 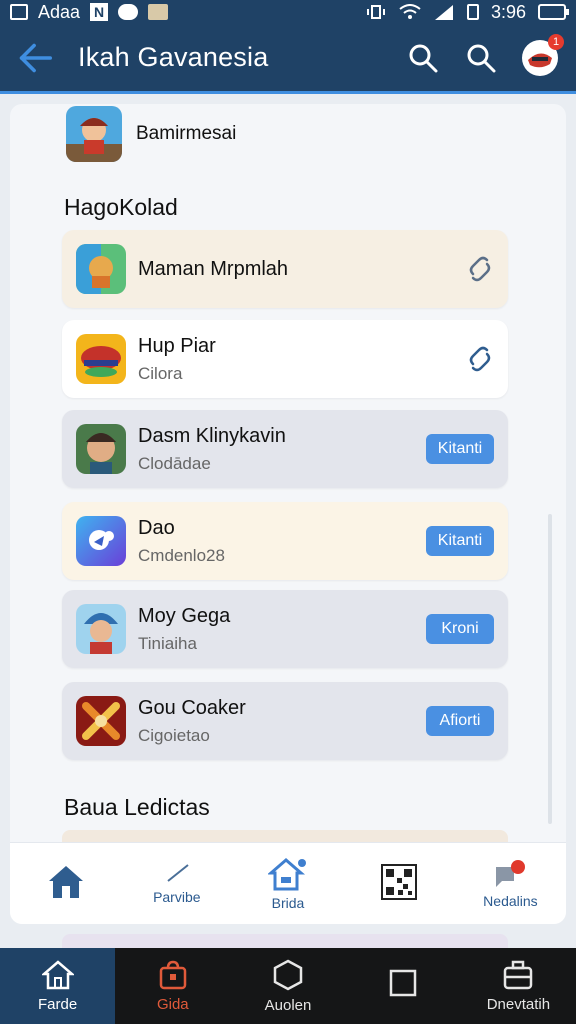 I want to click on inner-nav-parvibe: Parvibe, so click(x=176, y=884).